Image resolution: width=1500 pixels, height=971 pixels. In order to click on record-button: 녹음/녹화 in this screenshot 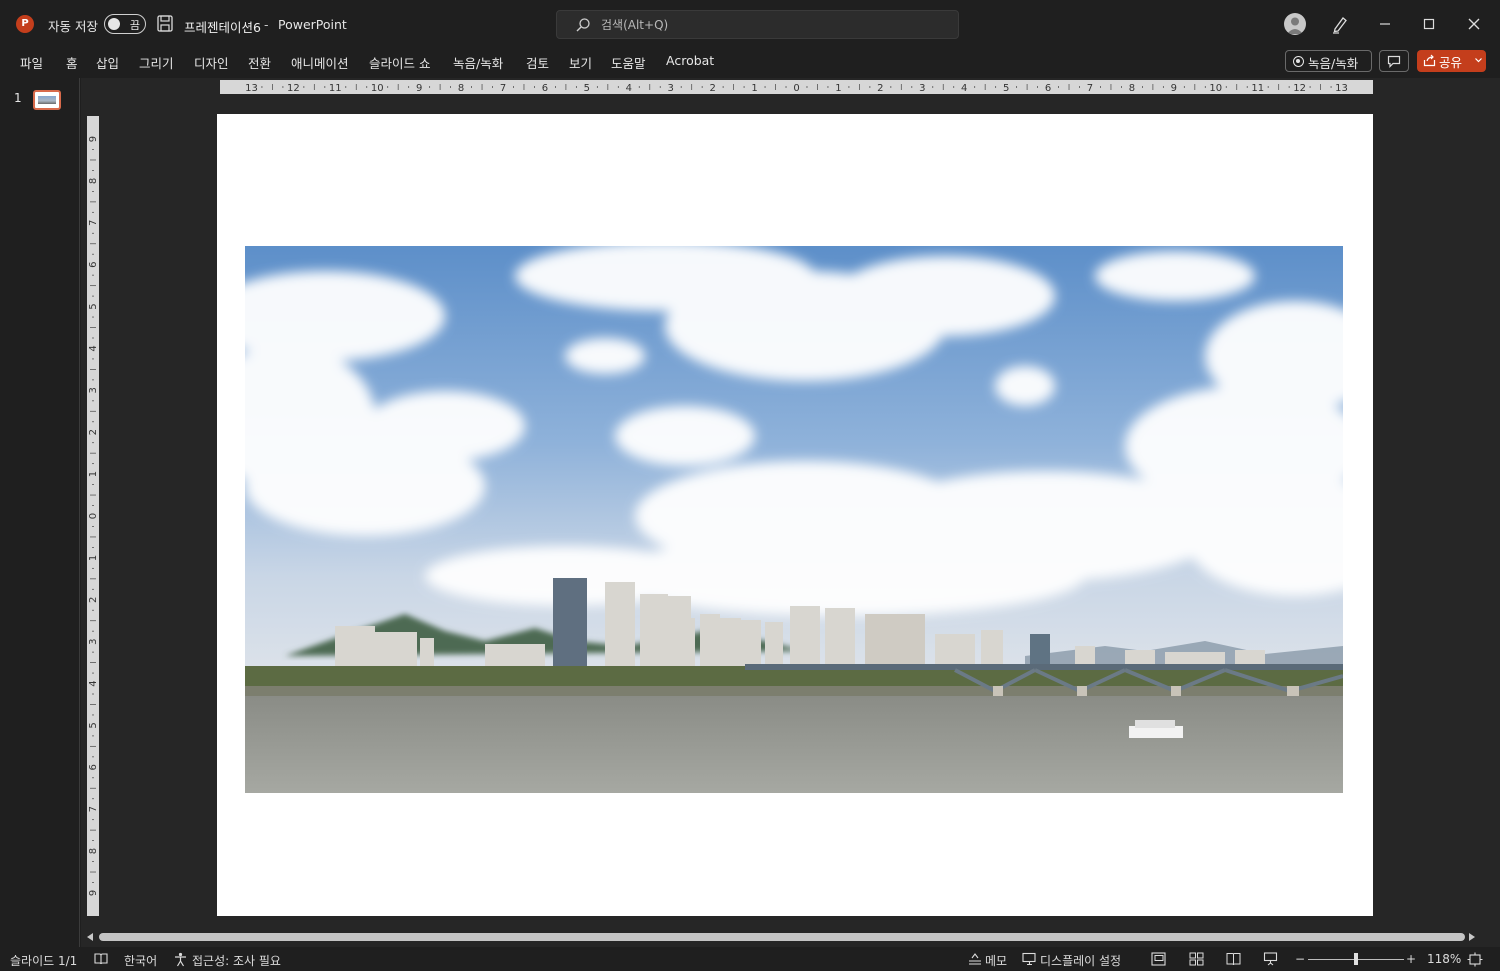, I will do `click(1328, 61)`.